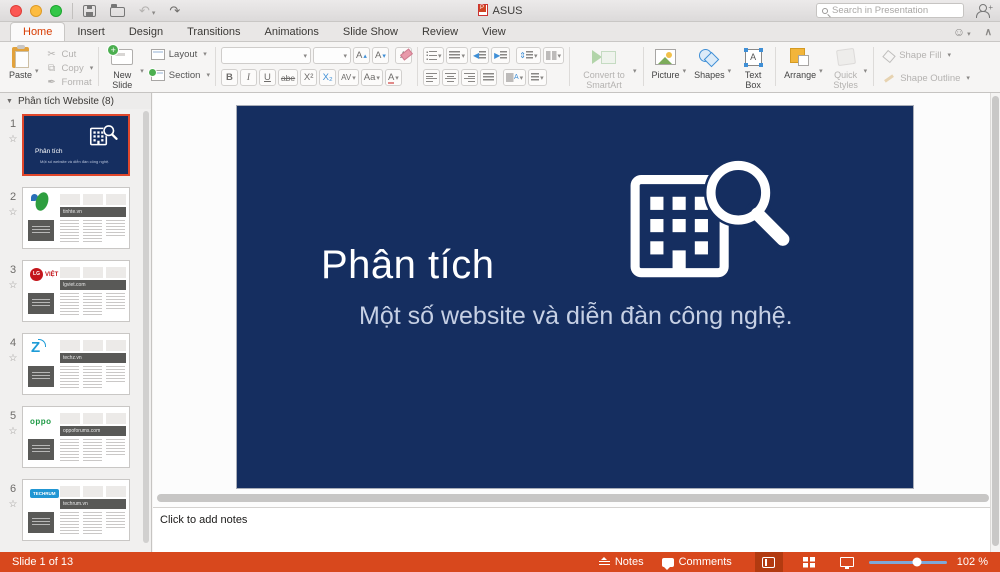 The image size is (1000, 572). I want to click on clear-formatting-button: A, so click(403, 55).